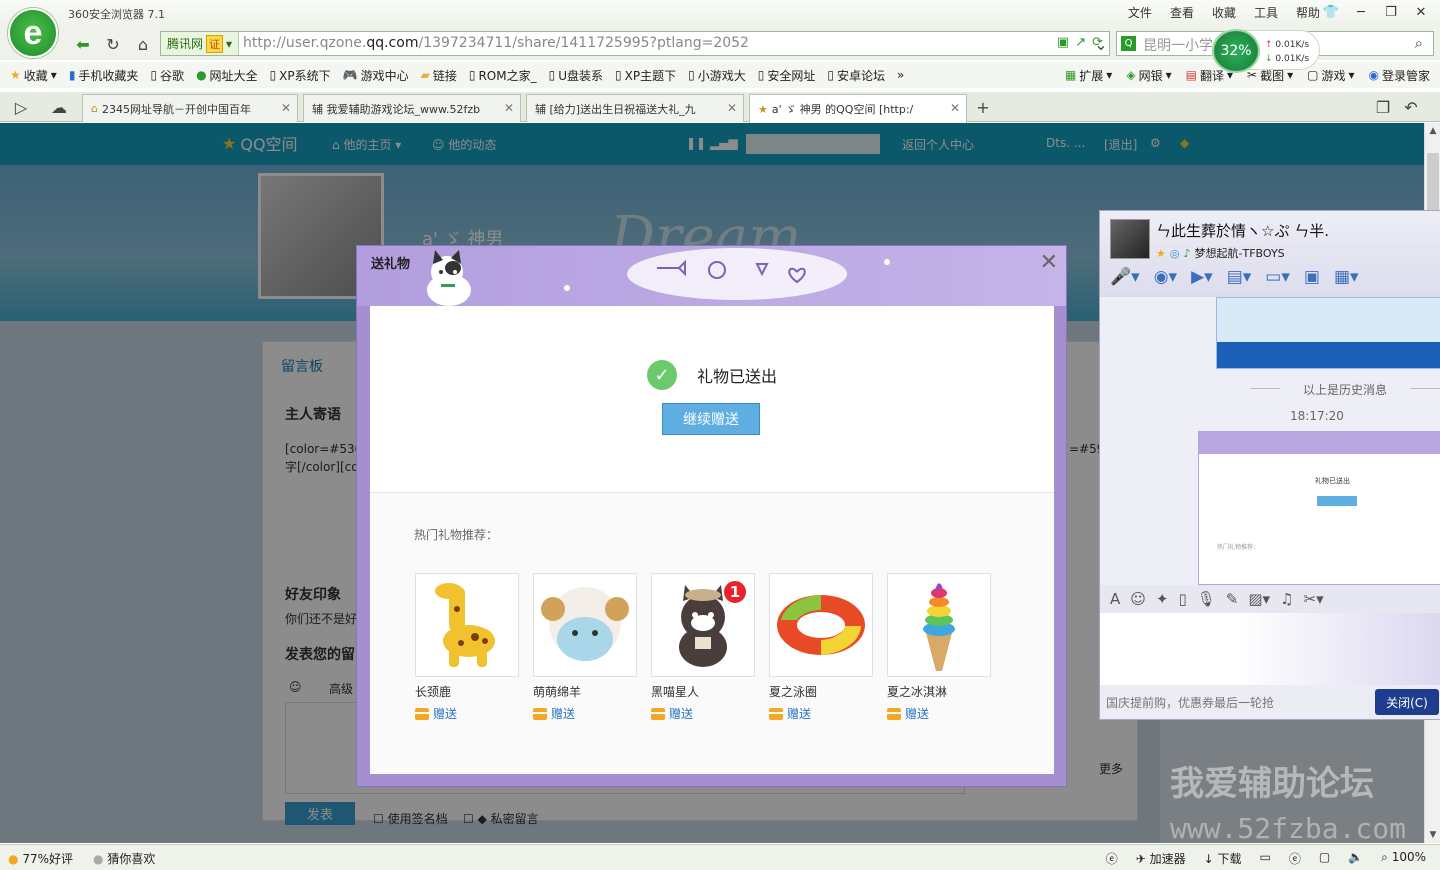 The width and height of the screenshot is (1440, 870). Describe the element at coordinates (1264, 858) in the screenshot. I see `mode-icon: ▭` at that location.